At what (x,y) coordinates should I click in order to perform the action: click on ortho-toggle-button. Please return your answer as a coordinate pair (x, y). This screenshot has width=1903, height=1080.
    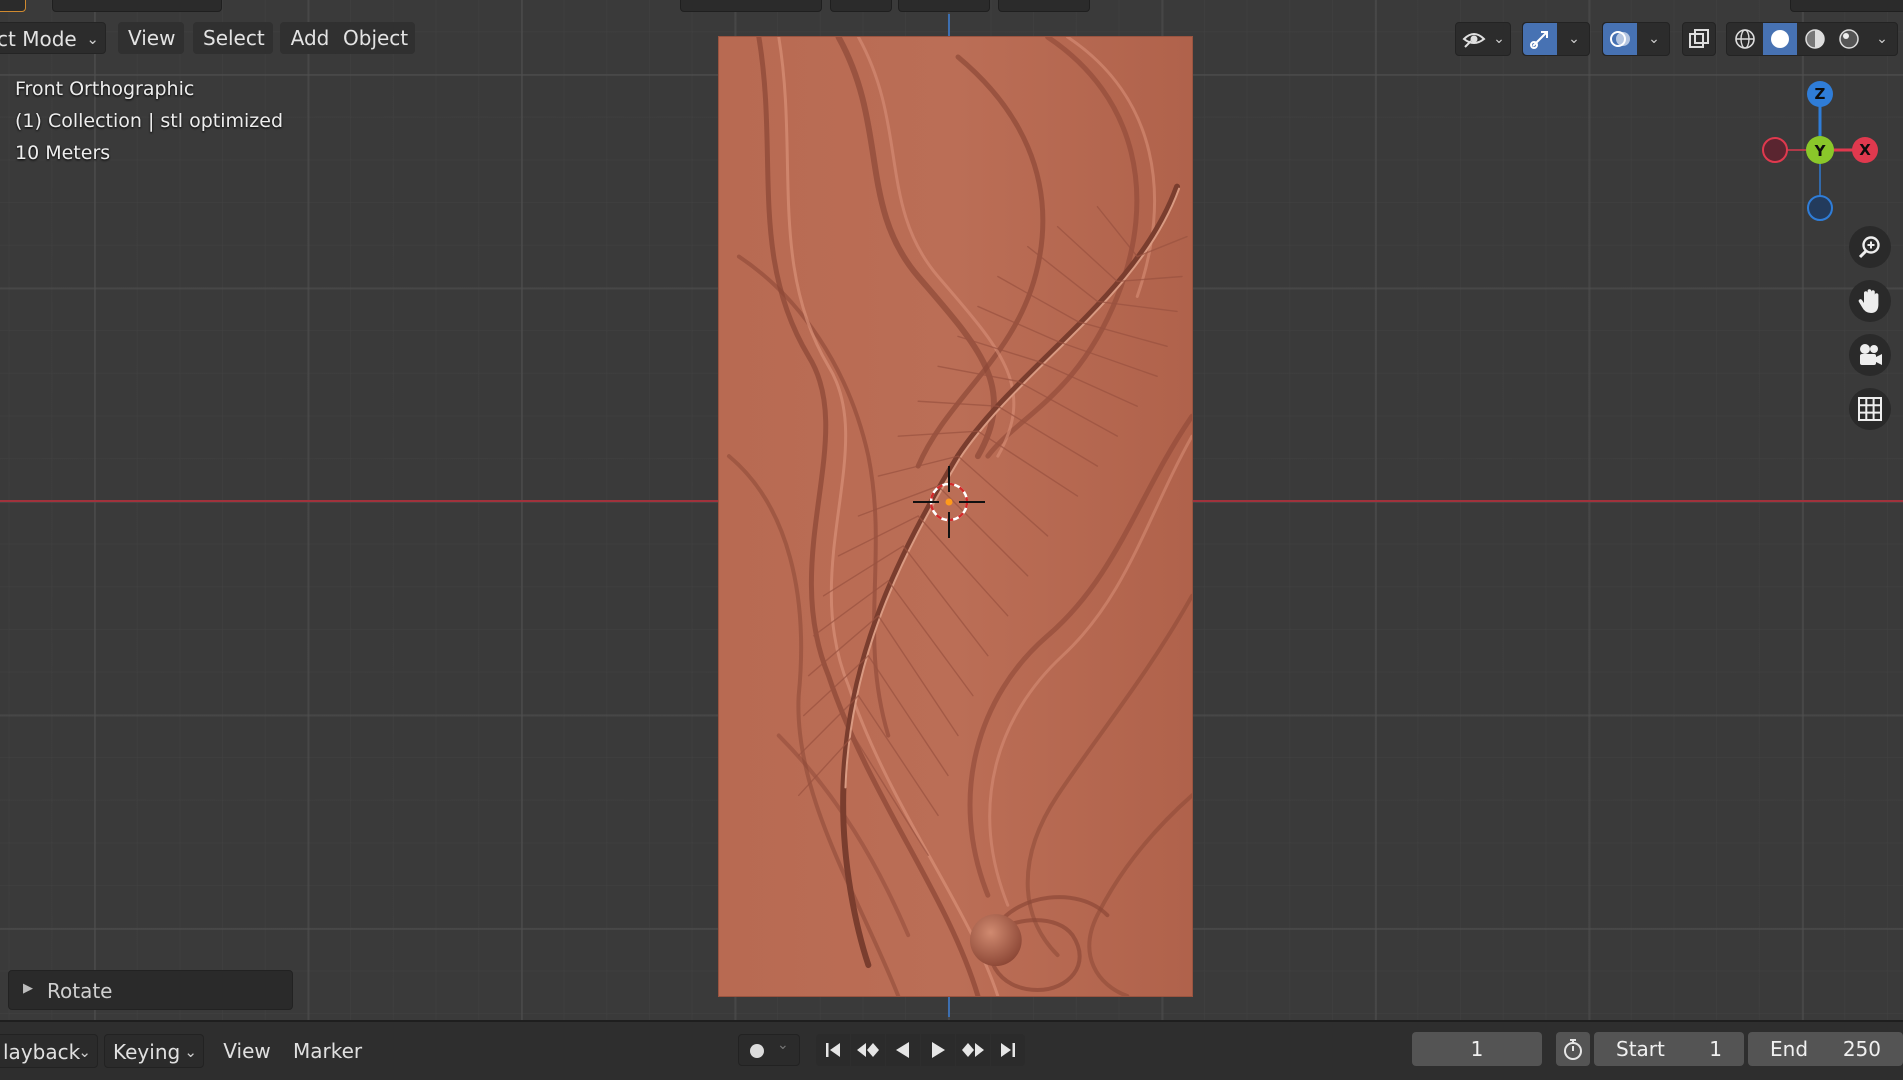
    Looking at the image, I should click on (1870, 409).